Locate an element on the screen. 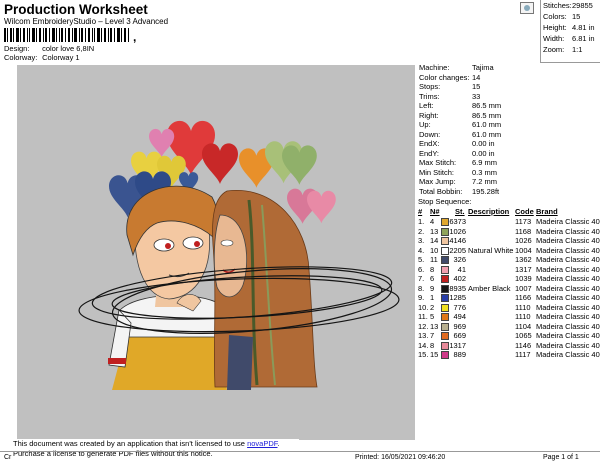 Image resolution: width=600 pixels, height=465 pixels. thread-code: 1146 is located at coordinates (523, 345).